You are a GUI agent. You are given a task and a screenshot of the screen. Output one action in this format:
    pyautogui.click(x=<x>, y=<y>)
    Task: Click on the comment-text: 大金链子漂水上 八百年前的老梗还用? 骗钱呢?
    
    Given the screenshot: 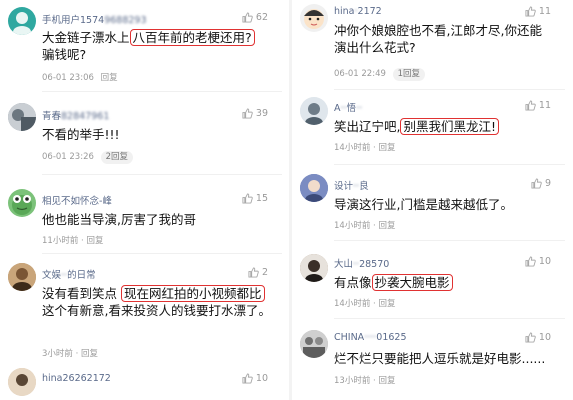 What is the action you would take?
    pyautogui.click(x=159, y=46)
    